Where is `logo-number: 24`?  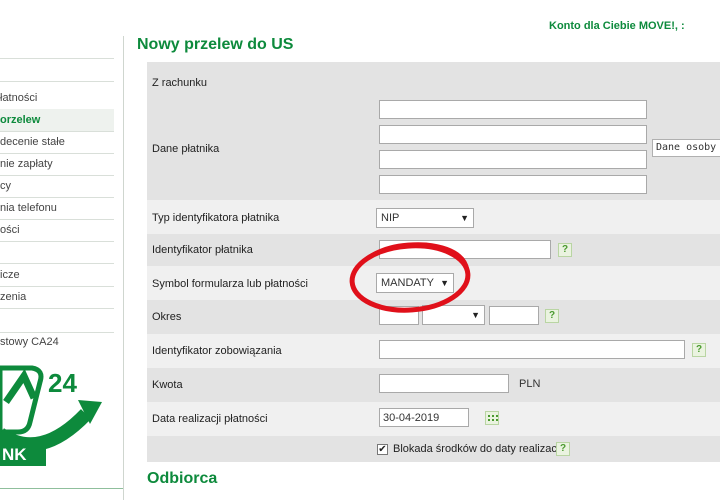
logo-number: 24 is located at coordinates (62, 383).